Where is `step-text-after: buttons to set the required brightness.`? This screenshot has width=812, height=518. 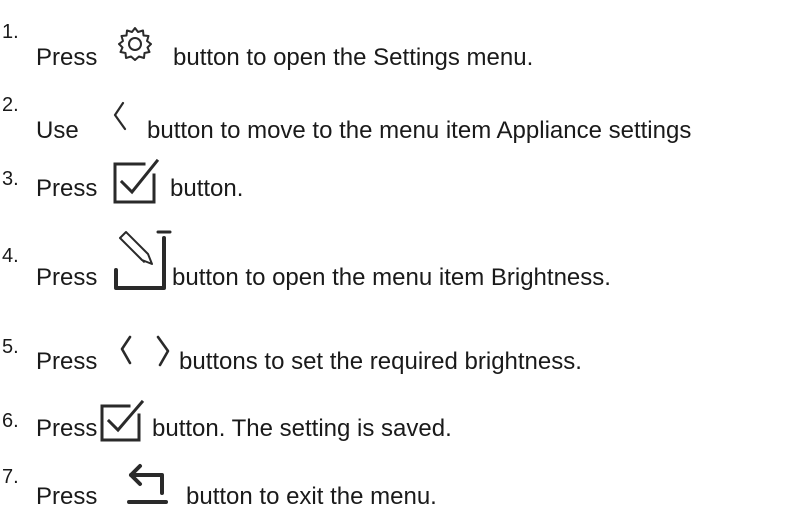 step-text-after: buttons to set the required brightness. is located at coordinates (380, 361).